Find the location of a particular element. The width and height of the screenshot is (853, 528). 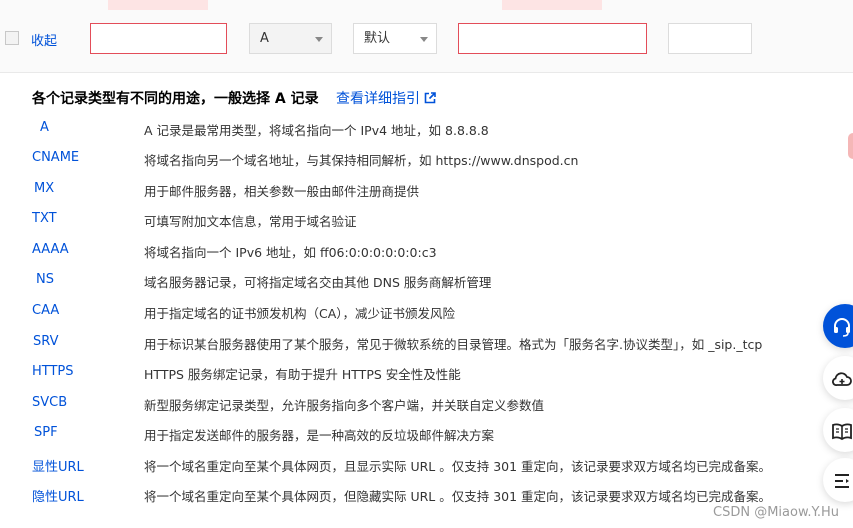

customer-service-button is located at coordinates (838, 326).